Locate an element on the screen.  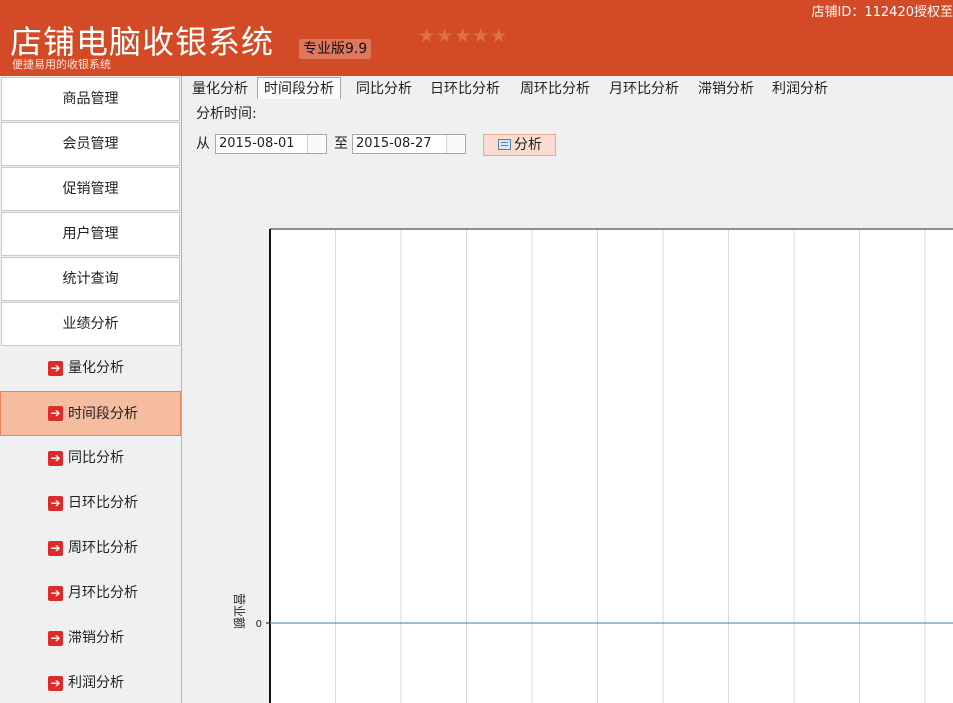
analysis-time-label: 分析时间: is located at coordinates (226, 114).